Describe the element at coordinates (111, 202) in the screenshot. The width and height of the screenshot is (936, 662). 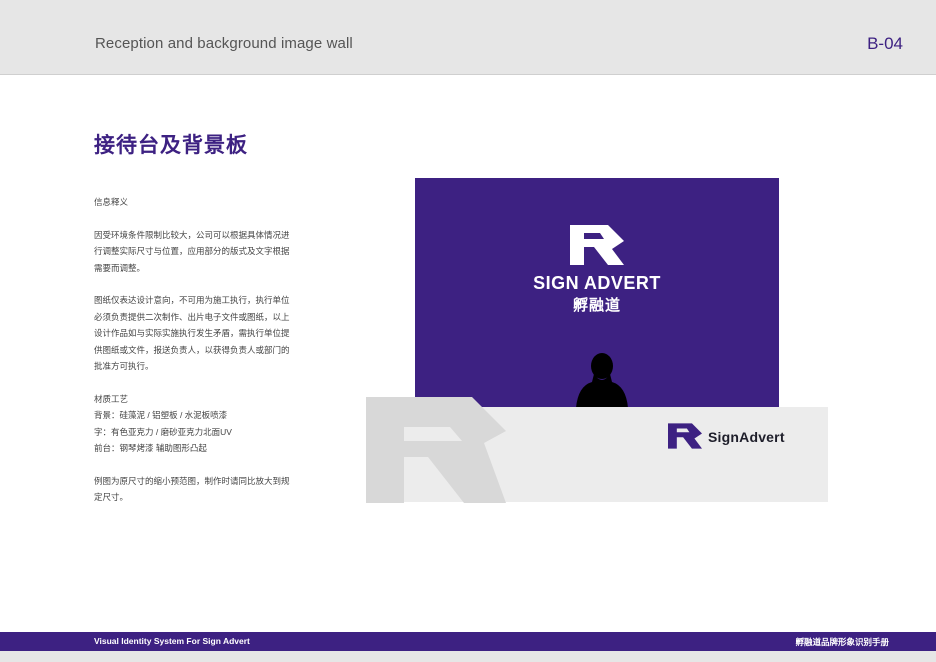
I see `description-label: 信息释义` at that location.